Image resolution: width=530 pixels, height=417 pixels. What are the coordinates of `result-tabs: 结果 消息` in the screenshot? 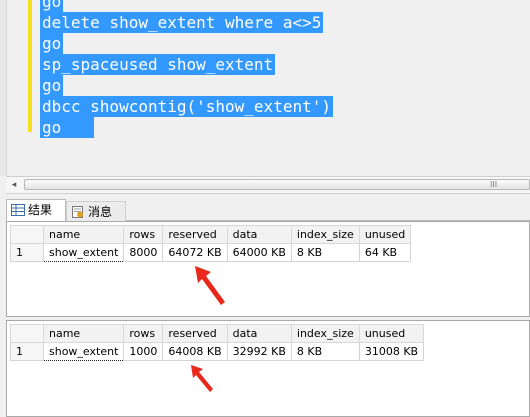 It's located at (268, 209).